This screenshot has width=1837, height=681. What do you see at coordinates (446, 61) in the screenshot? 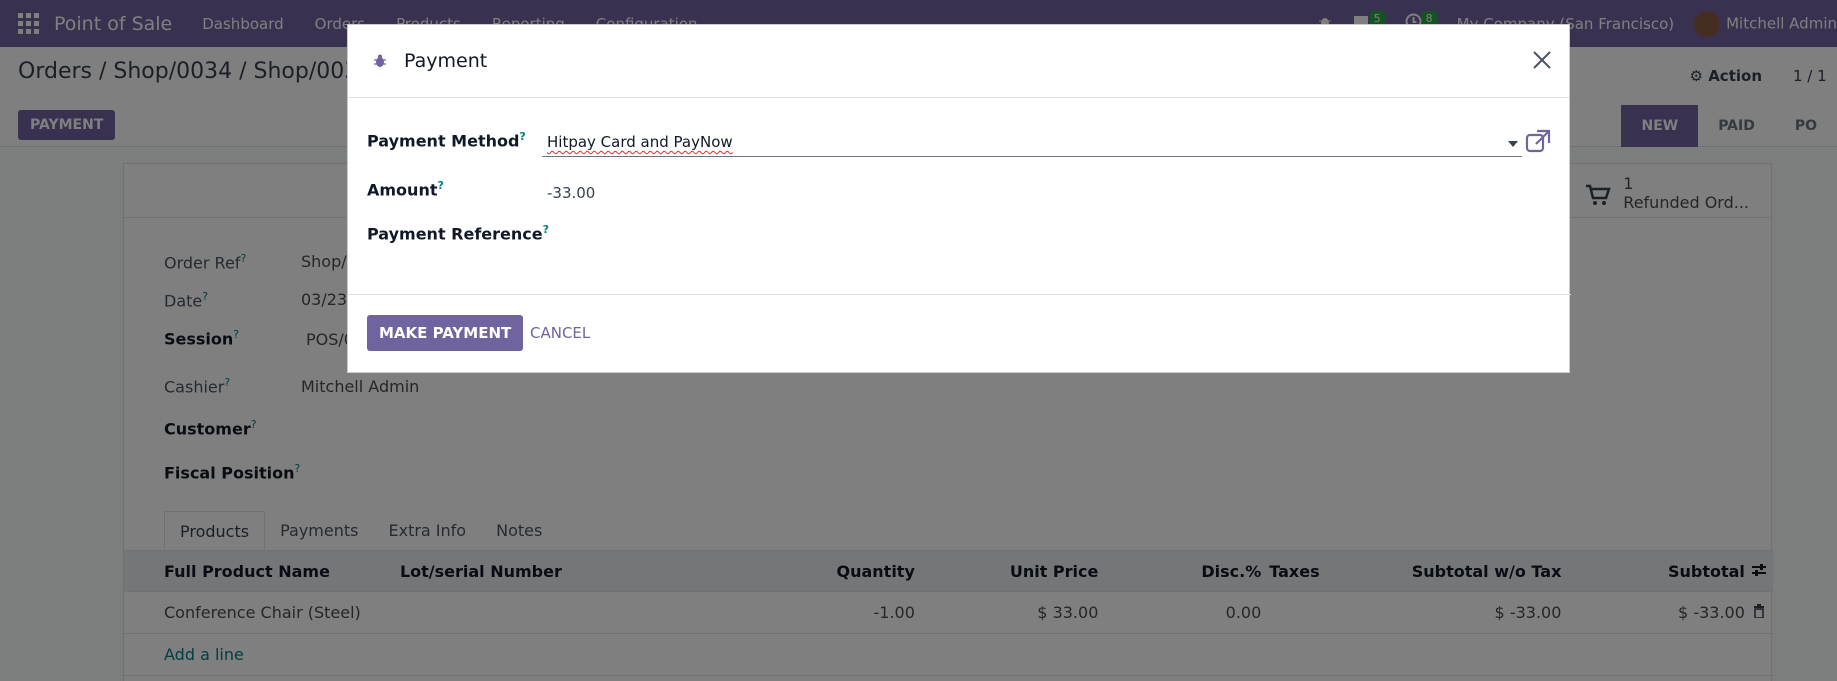
I see `modal-title: Payment` at bounding box center [446, 61].